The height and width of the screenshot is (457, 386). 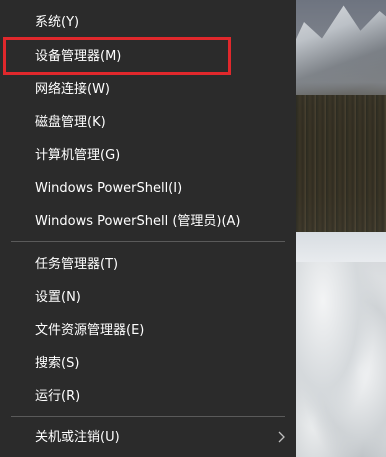 What do you see at coordinates (148, 122) in the screenshot?
I see `menu-item-disk-management: 磁盘管理(K)` at bounding box center [148, 122].